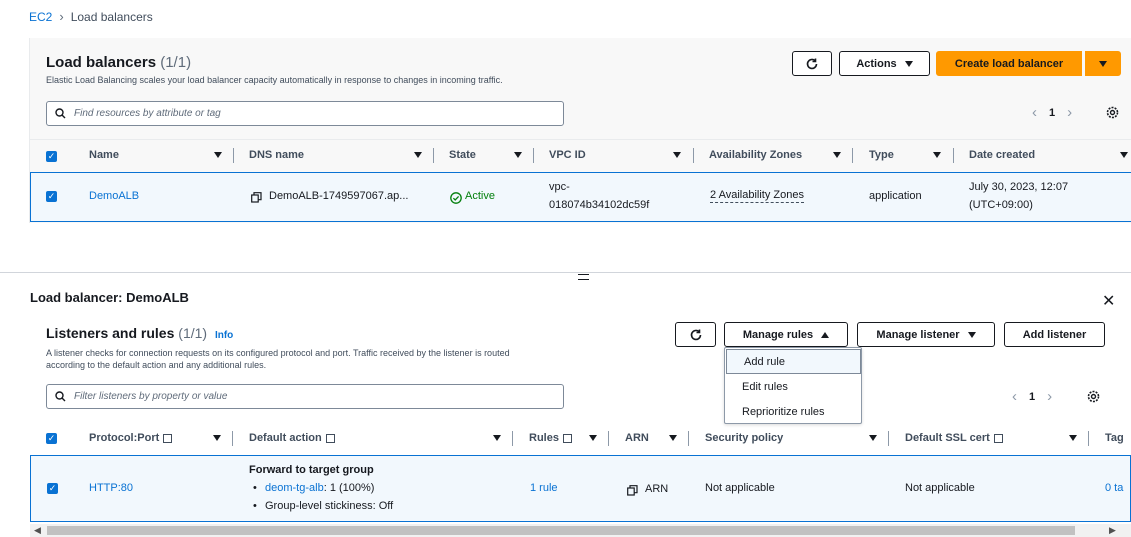 This screenshot has width=1131, height=537. Describe the element at coordinates (1114, 438) in the screenshot. I see `column-tags: Tag` at that location.